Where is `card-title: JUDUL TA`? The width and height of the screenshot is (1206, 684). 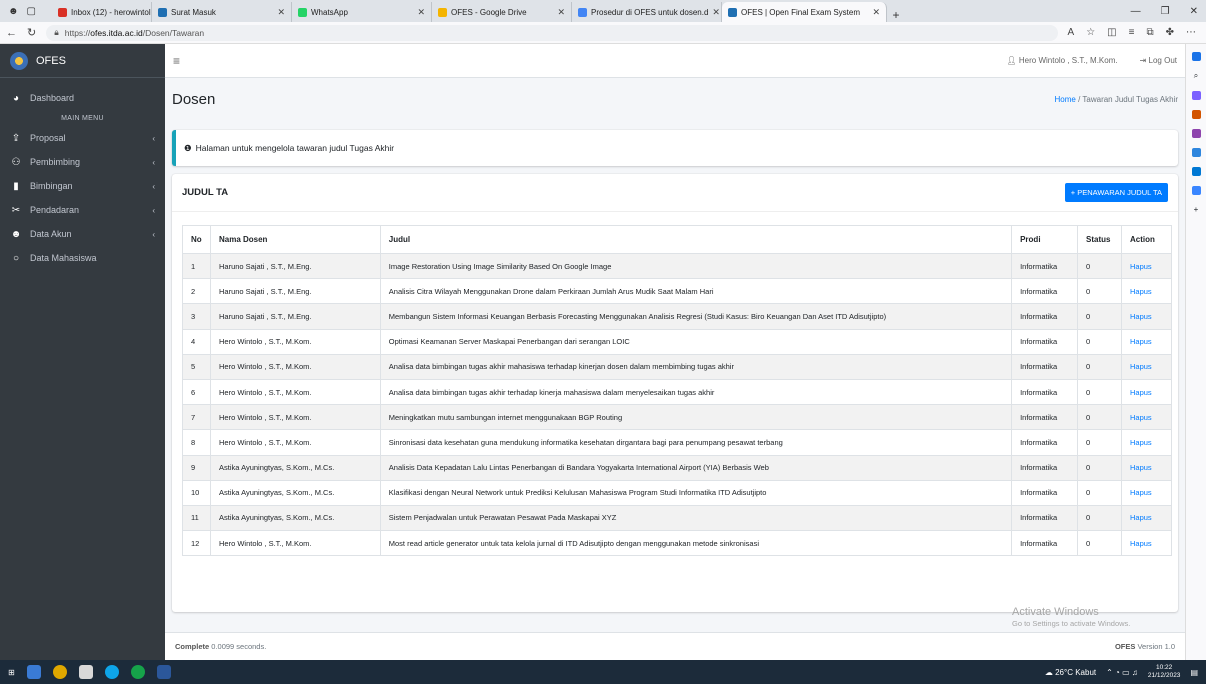
card-title: JUDUL TA is located at coordinates (205, 192).